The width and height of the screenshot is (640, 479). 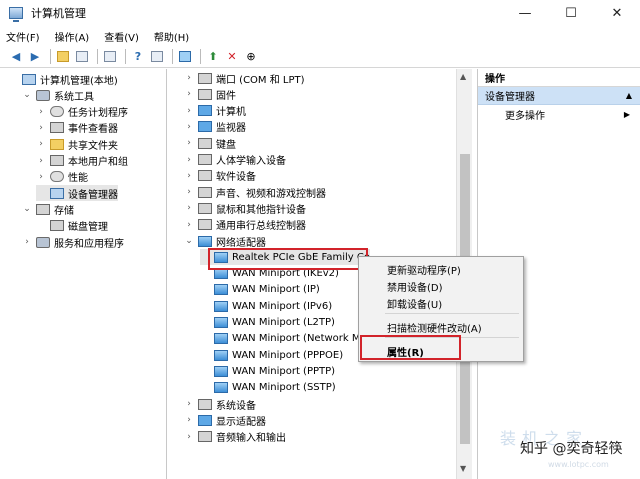 What do you see at coordinates (266, 306) in the screenshot?
I see `device-tree-item: WAN Miniport (IPv6)` at bounding box center [266, 306].